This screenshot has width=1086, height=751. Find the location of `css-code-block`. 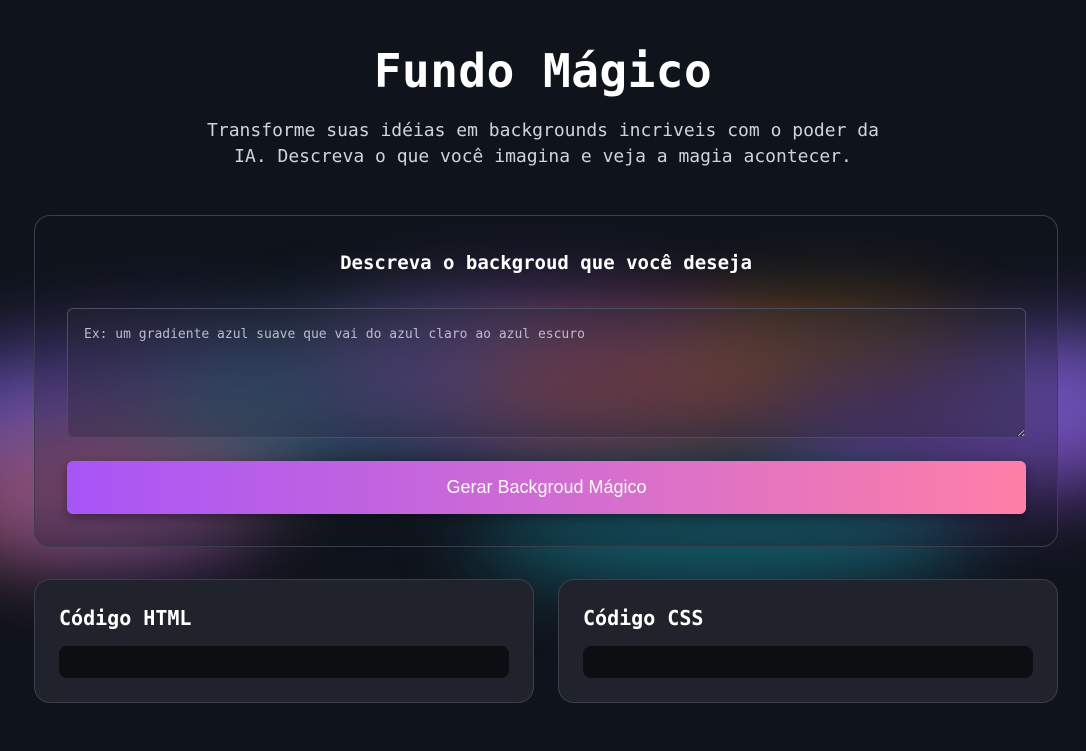

css-code-block is located at coordinates (808, 662).